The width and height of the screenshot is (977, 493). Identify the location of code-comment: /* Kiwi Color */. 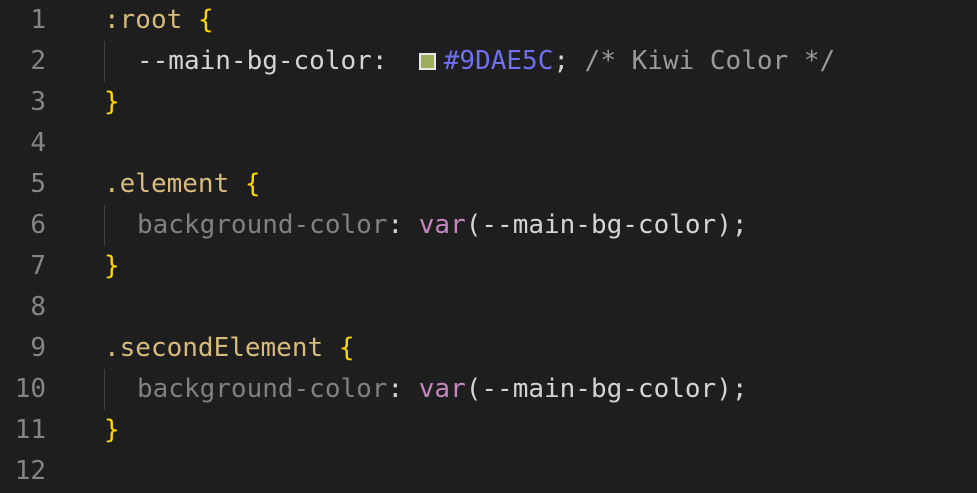
(710, 61).